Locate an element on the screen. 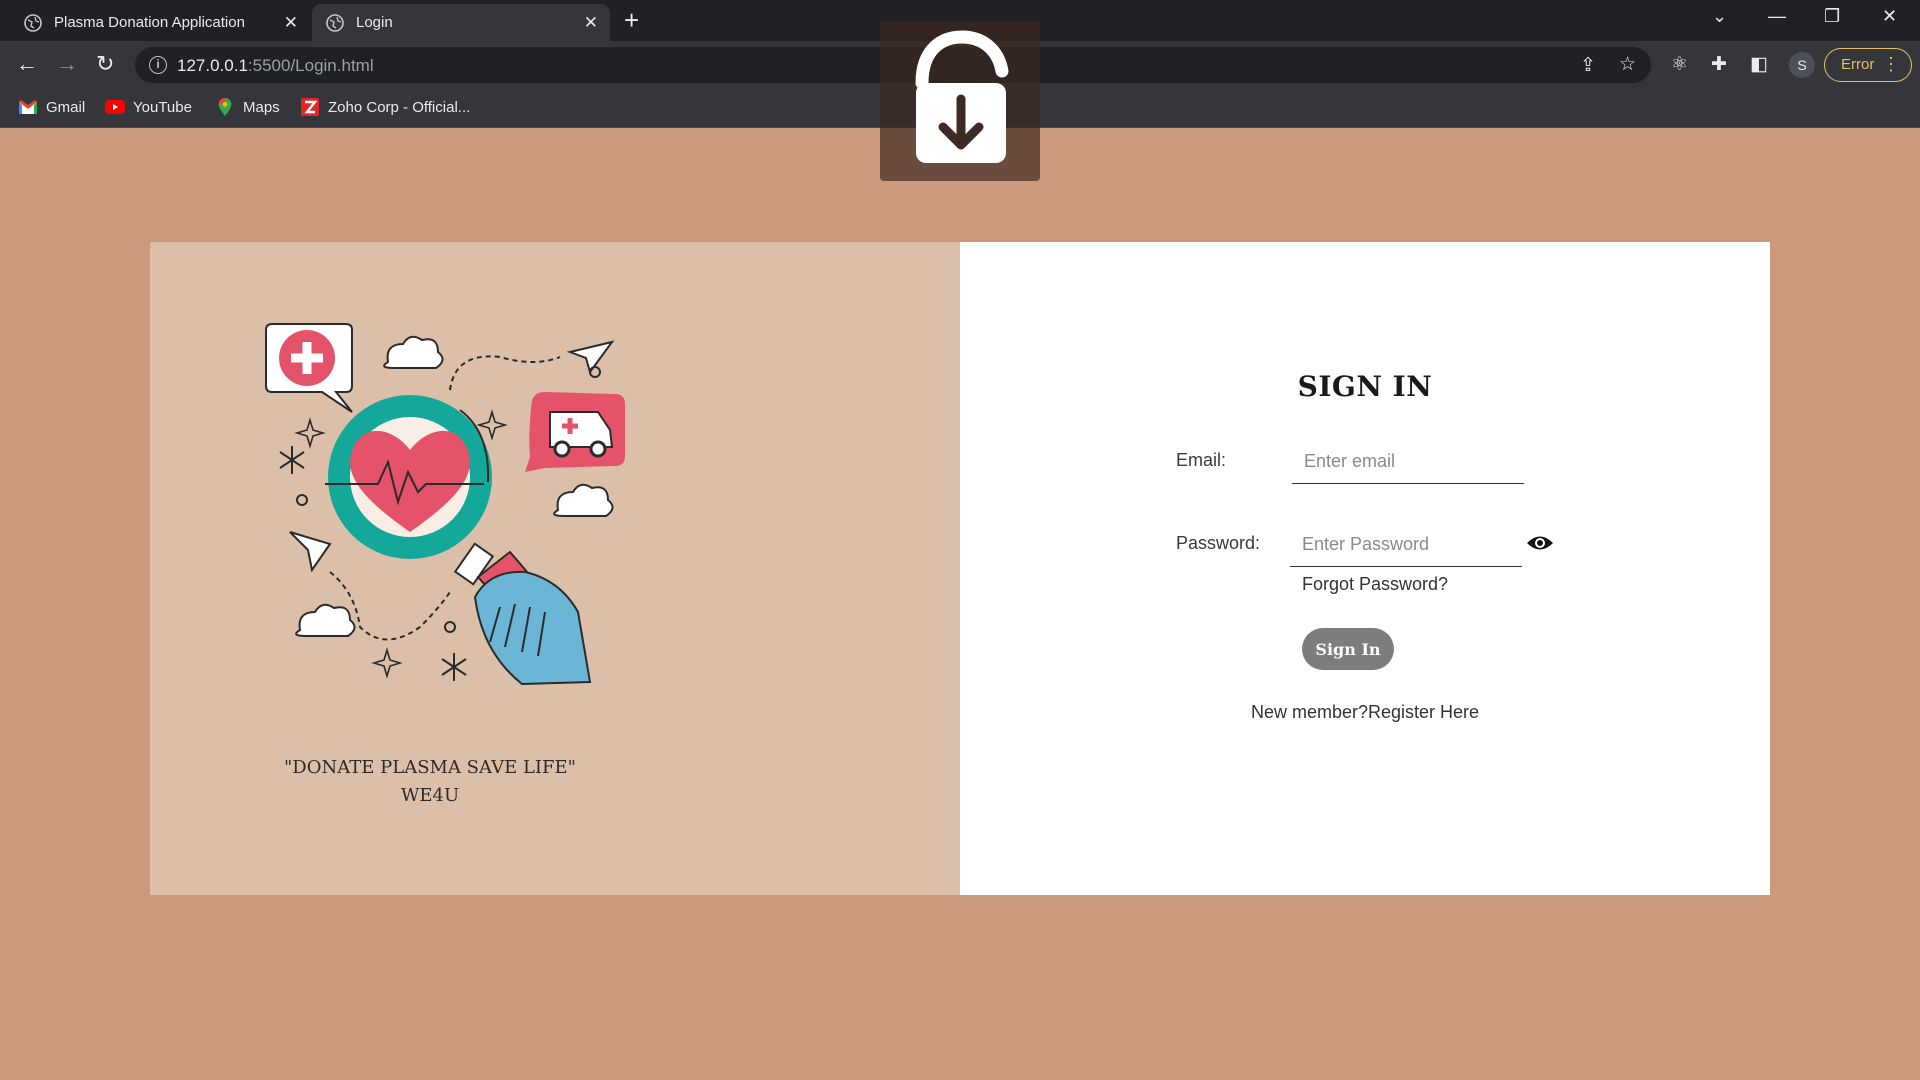 This screenshot has width=1920, height=1080. email-label: Email: is located at coordinates (1201, 460).